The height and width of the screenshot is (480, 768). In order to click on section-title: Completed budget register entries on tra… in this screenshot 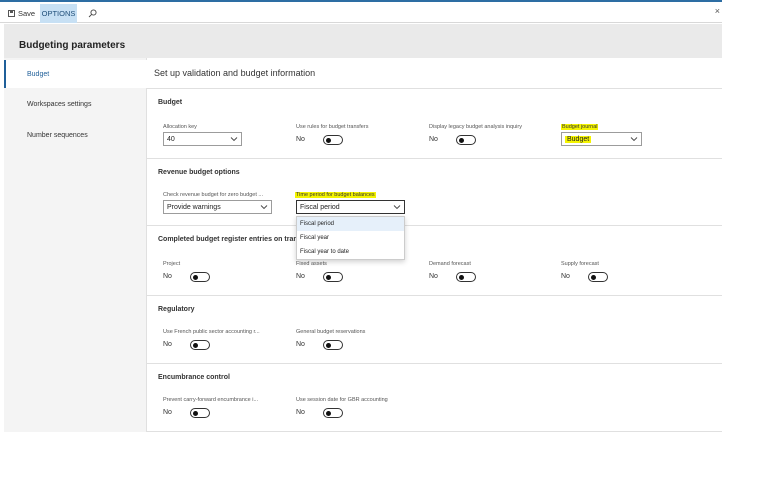, I will do `click(231, 239)`.